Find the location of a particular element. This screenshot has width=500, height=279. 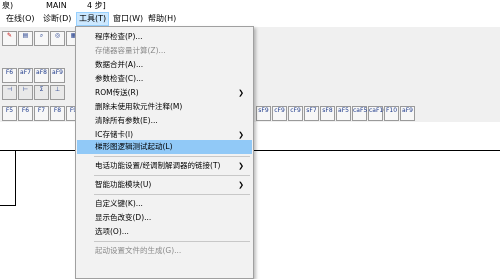

menu-item-rom-transfer: ROM传送(R) ❯ is located at coordinates (164, 93).